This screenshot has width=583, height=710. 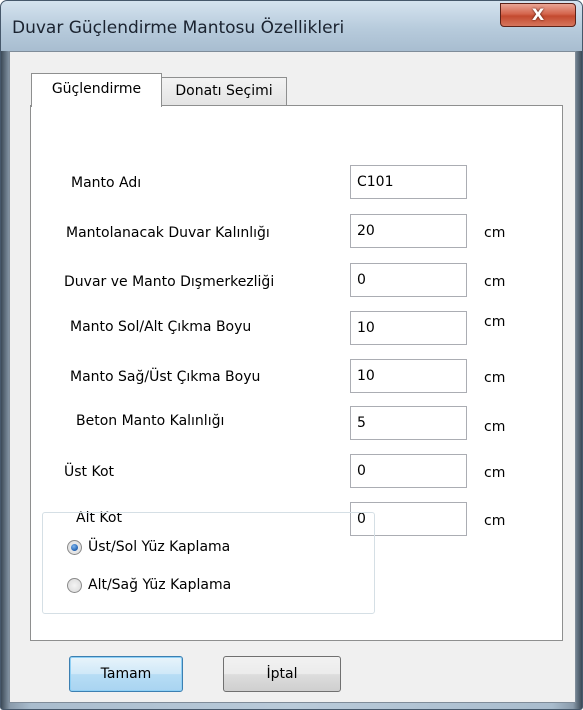 I want to click on dismerkezlik-label: Duvar ve Manto Dışmerkezliği, so click(x=169, y=282).